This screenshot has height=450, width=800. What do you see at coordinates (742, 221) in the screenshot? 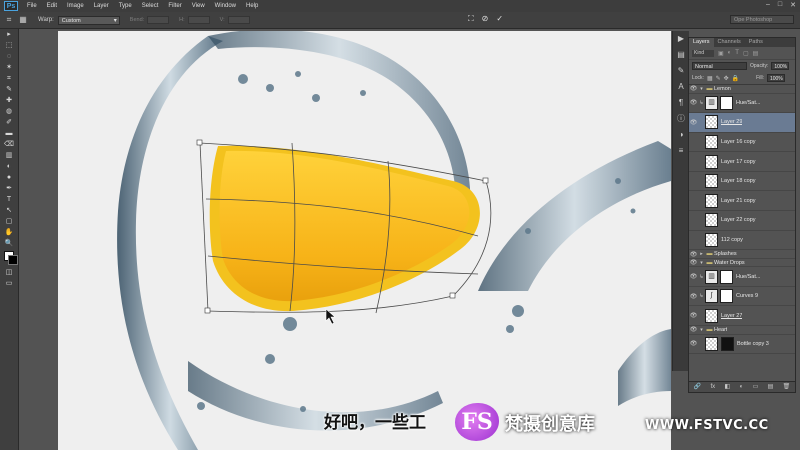
I see `layer-22-copy: 👁 Layer 22 copy` at bounding box center [742, 221].